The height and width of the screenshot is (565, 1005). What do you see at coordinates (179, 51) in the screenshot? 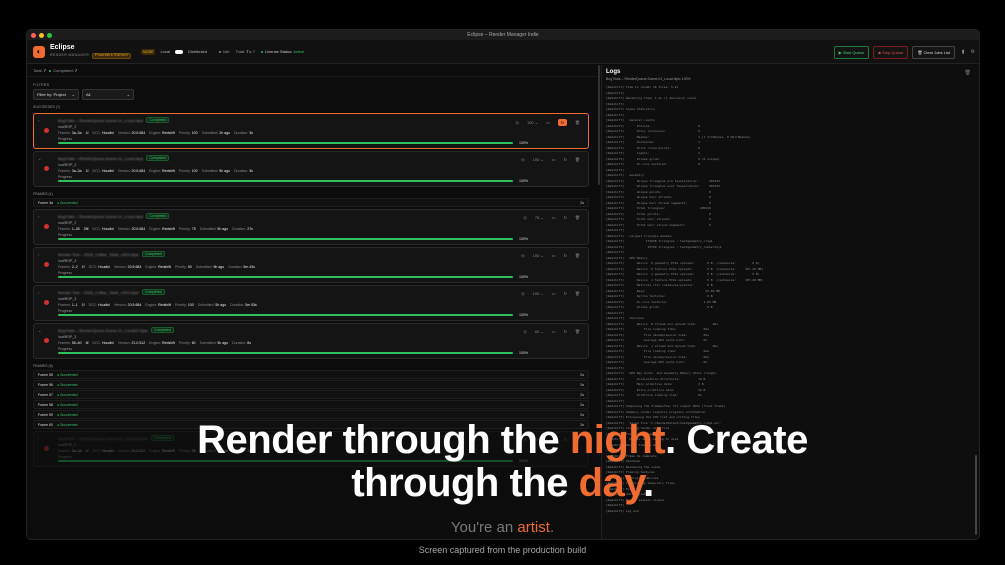
I see `mode-toggle` at bounding box center [179, 51].